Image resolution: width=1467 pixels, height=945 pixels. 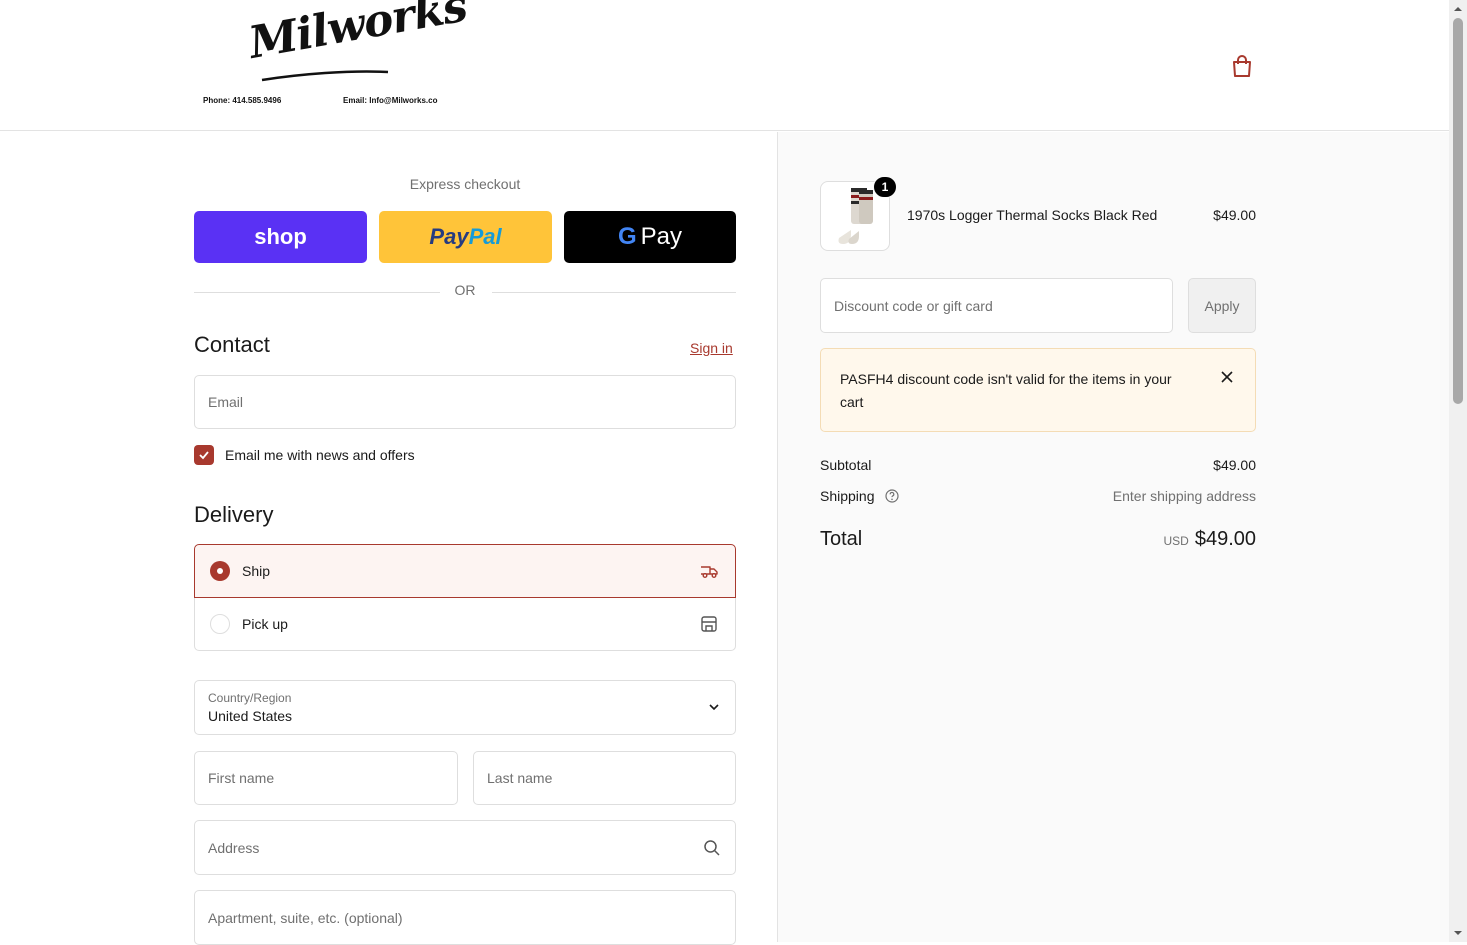 I want to click on help-circle-icon, so click(x=892, y=496).